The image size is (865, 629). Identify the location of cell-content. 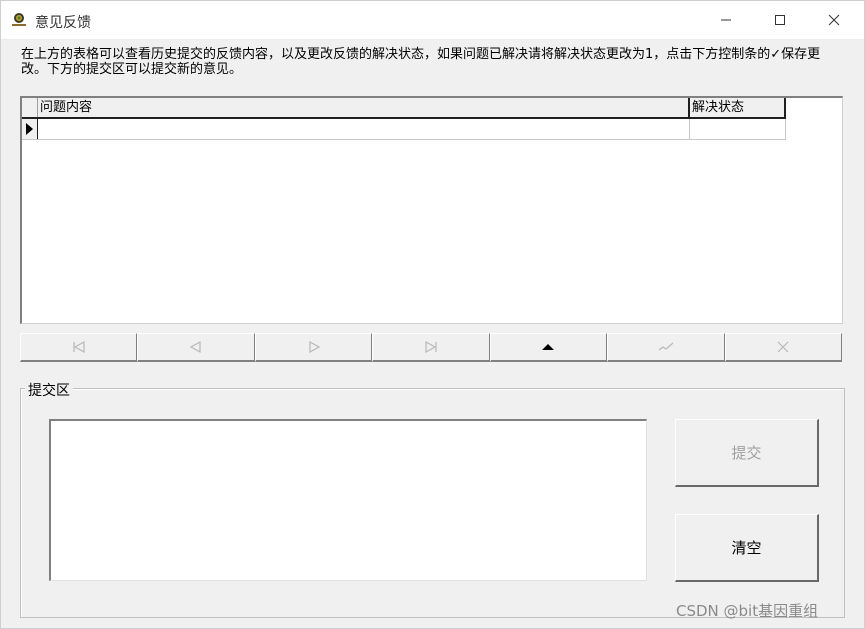
(364, 129).